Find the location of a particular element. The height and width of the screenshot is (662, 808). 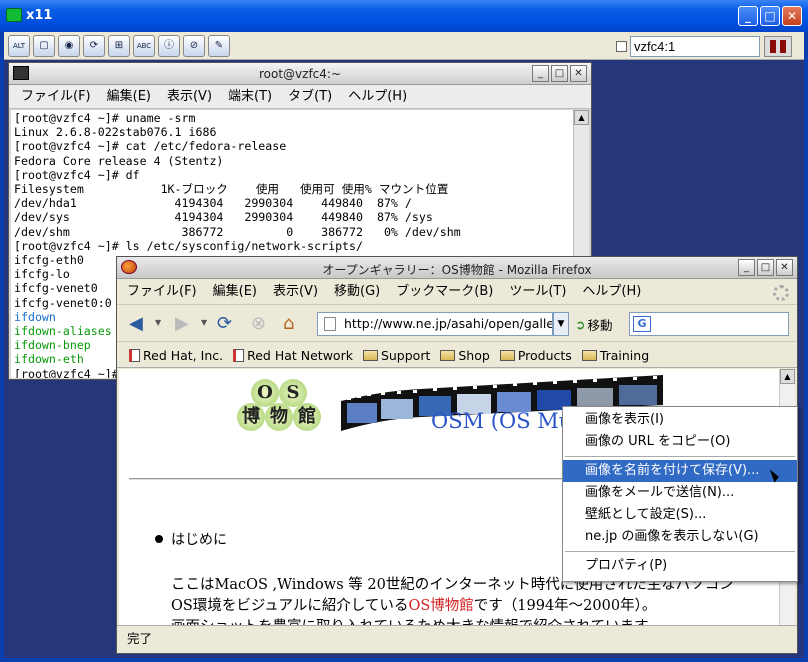

logo-letter: 博 is located at coordinates (251, 417).